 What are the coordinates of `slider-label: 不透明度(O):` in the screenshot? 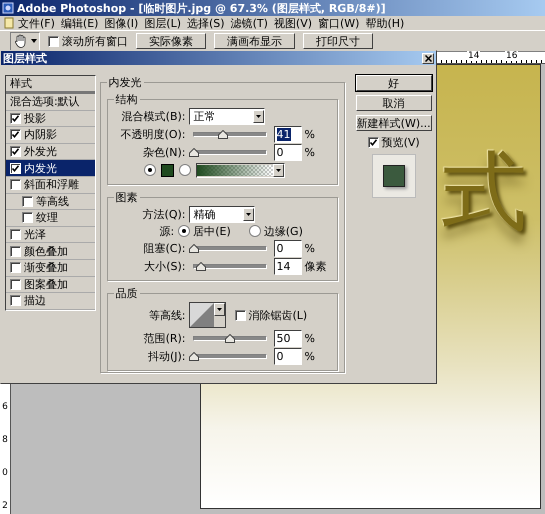 It's located at (153, 134).